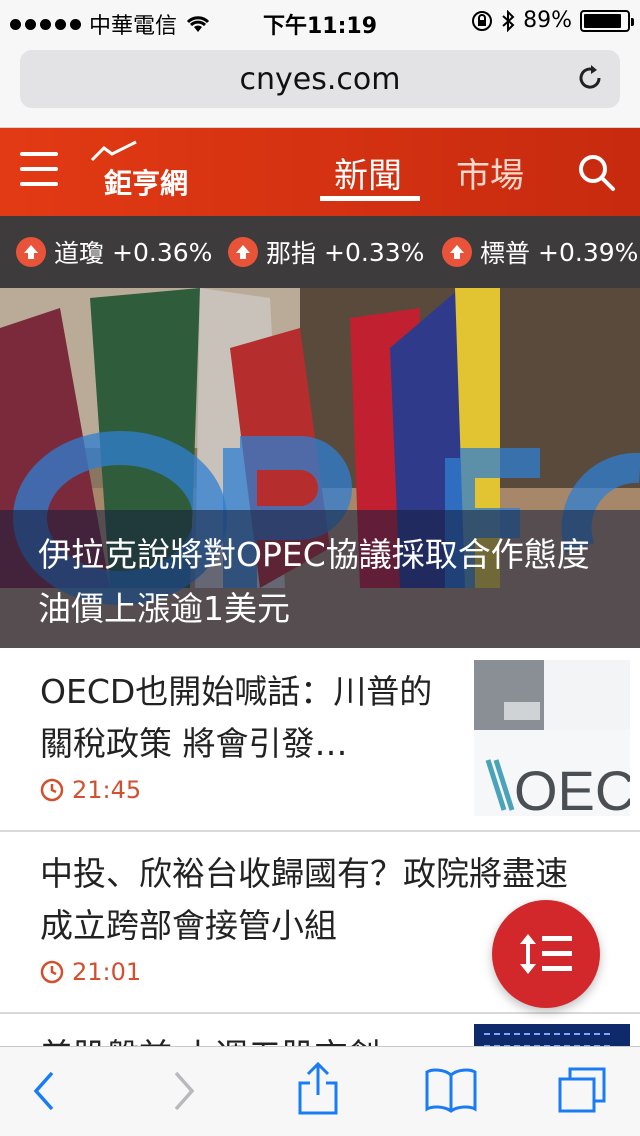 Image resolution: width=640 pixels, height=1136 pixels. Describe the element at coordinates (451, 1090) in the screenshot. I see `bookmarks-icon` at that location.